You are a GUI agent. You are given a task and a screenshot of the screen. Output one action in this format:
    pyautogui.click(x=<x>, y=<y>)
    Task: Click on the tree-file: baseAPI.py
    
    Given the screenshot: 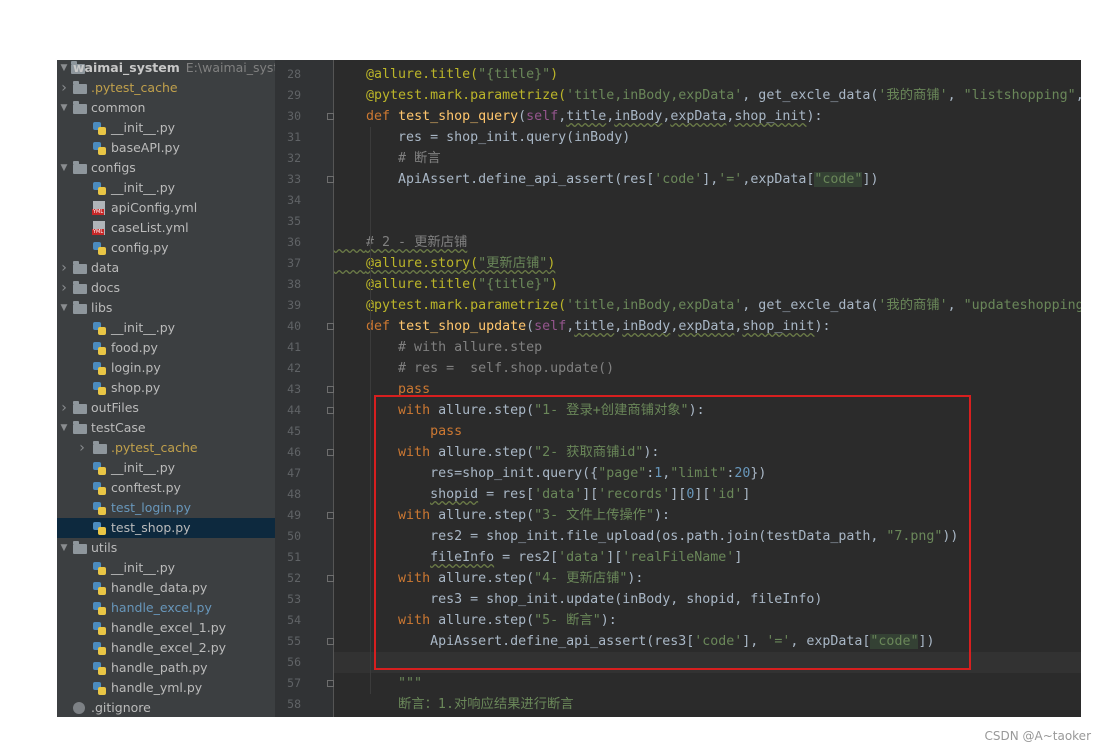 What is the action you would take?
    pyautogui.click(x=166, y=148)
    